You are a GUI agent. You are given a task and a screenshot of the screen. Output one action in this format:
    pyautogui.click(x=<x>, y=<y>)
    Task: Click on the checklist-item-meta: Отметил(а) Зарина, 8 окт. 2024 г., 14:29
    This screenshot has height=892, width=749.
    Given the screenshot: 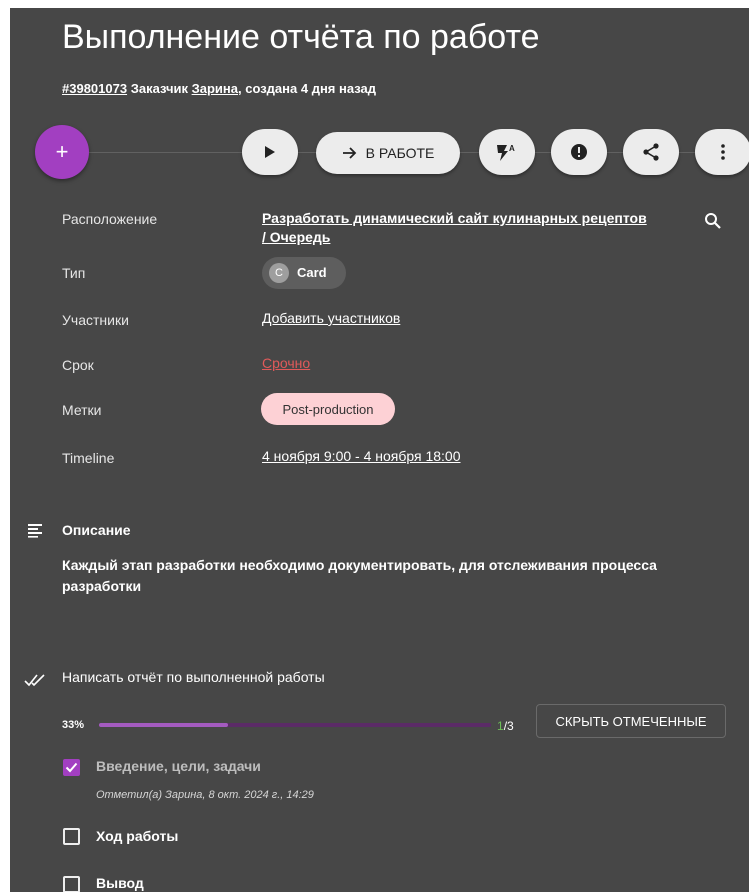 What is the action you would take?
    pyautogui.click(x=205, y=795)
    